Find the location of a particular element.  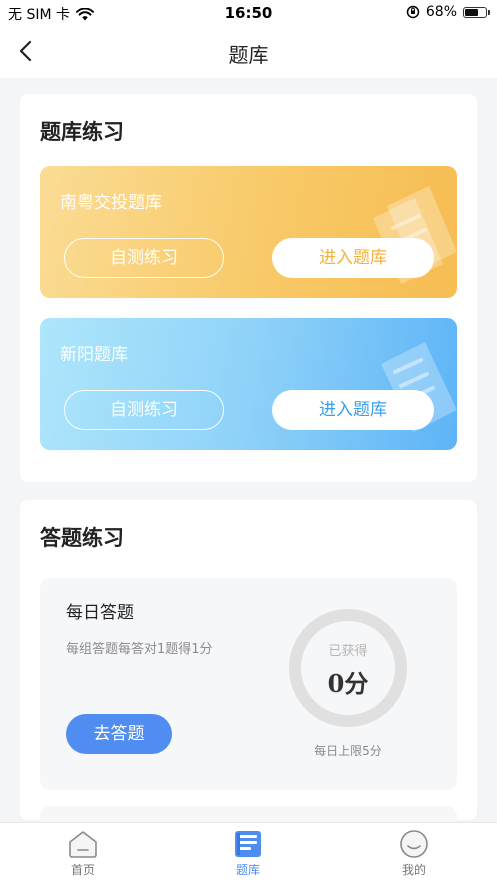

document-deco-icon is located at coordinates (419, 387).